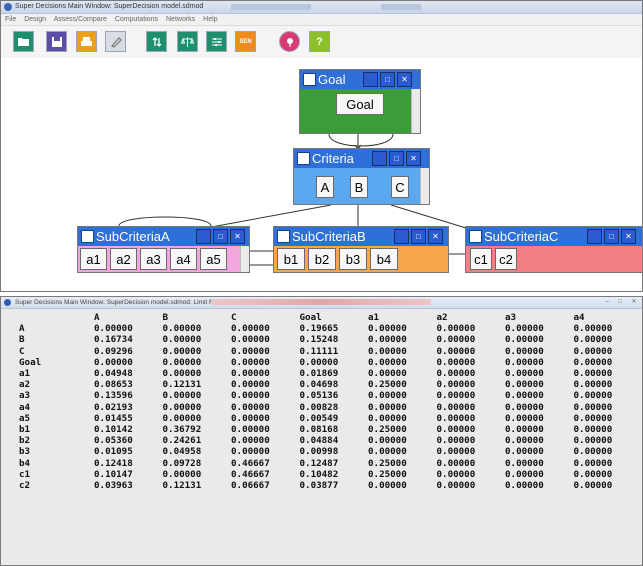 The height and width of the screenshot is (566, 643). Describe the element at coordinates (10, 19) in the screenshot. I see `menu-file: File` at that location.